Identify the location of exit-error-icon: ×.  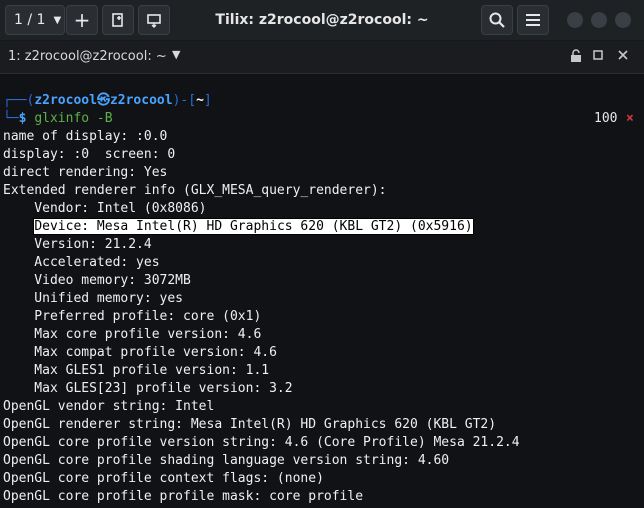
(630, 118).